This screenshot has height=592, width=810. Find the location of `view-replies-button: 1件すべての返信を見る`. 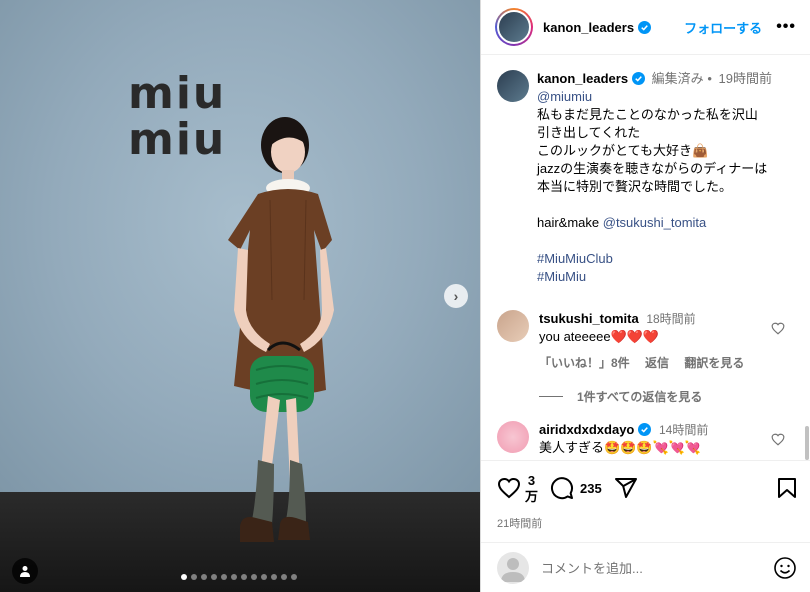

view-replies-button: 1件すべての返信を見る is located at coordinates (674, 396).